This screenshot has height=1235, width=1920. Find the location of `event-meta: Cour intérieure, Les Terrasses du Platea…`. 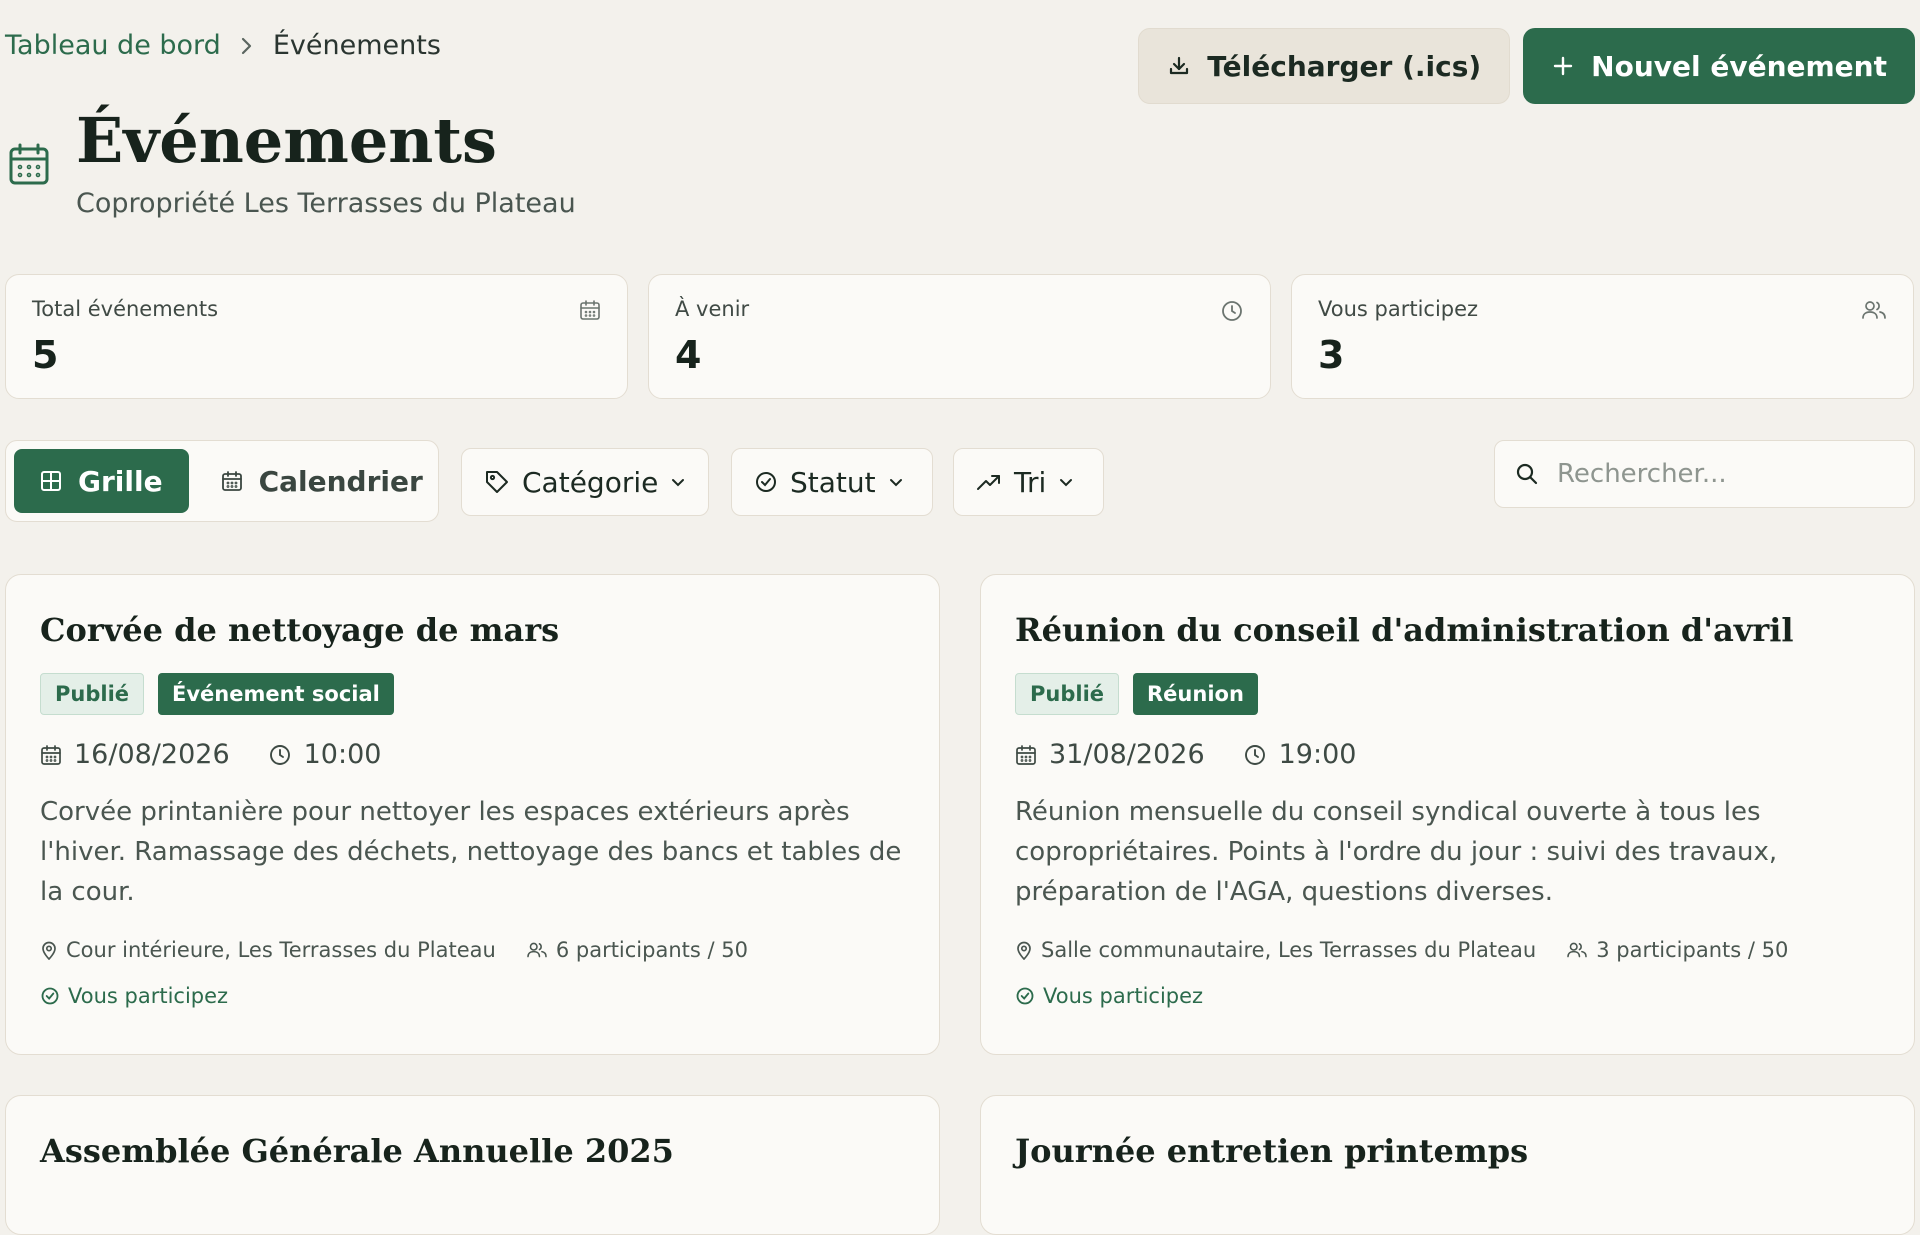

event-meta: Cour intérieure, Les Terrasses du Platea… is located at coordinates (472, 950).